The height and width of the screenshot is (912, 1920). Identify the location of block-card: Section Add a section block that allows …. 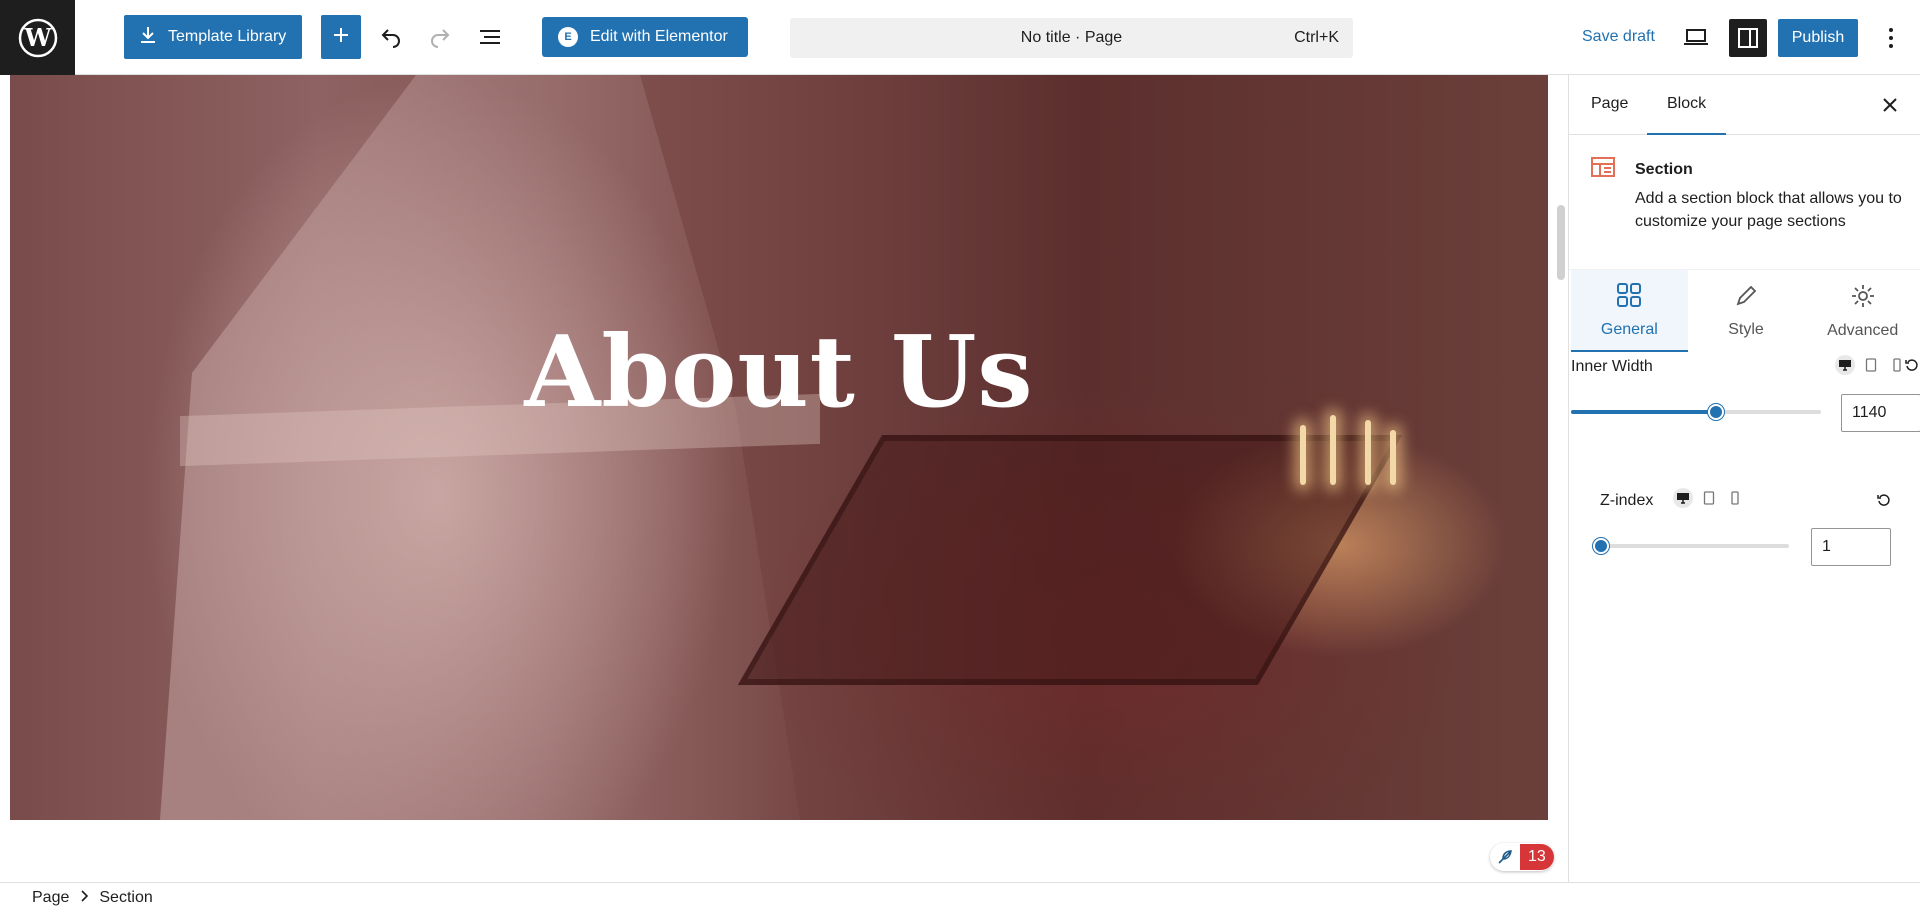
(1744, 202).